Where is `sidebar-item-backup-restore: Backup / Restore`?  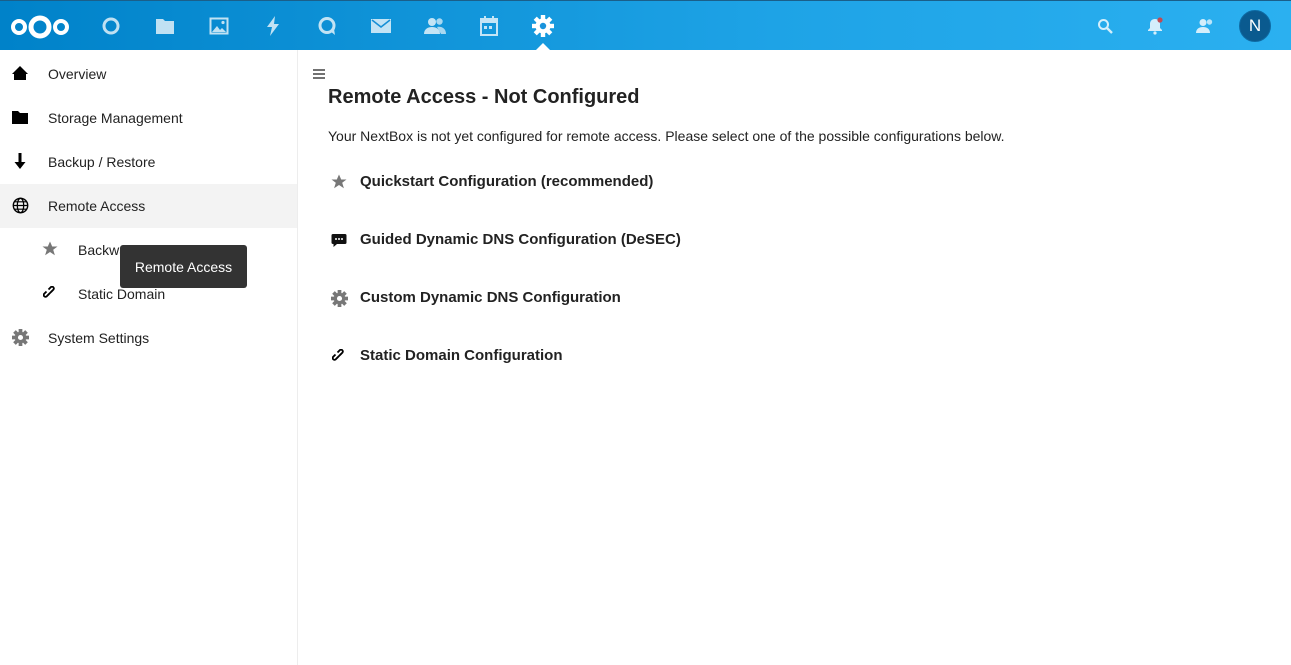
sidebar-item-backup-restore: Backup / Restore is located at coordinates (148, 162).